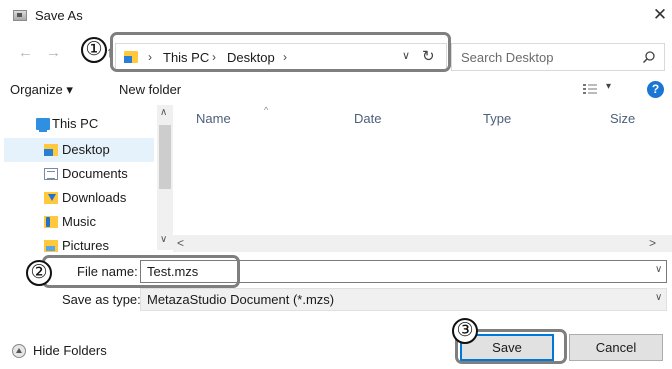  I want to click on save-type-select: MetazaStudio Document (*.mzs) ∨, so click(403, 299).